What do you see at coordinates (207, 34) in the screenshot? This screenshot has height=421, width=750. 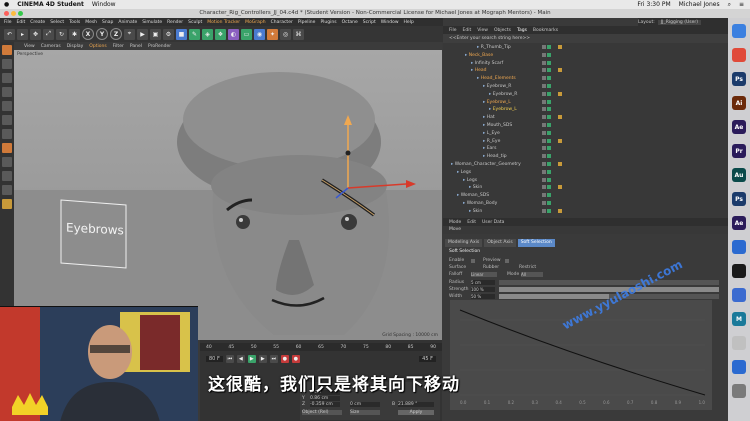 I see `subdivision-icon: ◈` at bounding box center [207, 34].